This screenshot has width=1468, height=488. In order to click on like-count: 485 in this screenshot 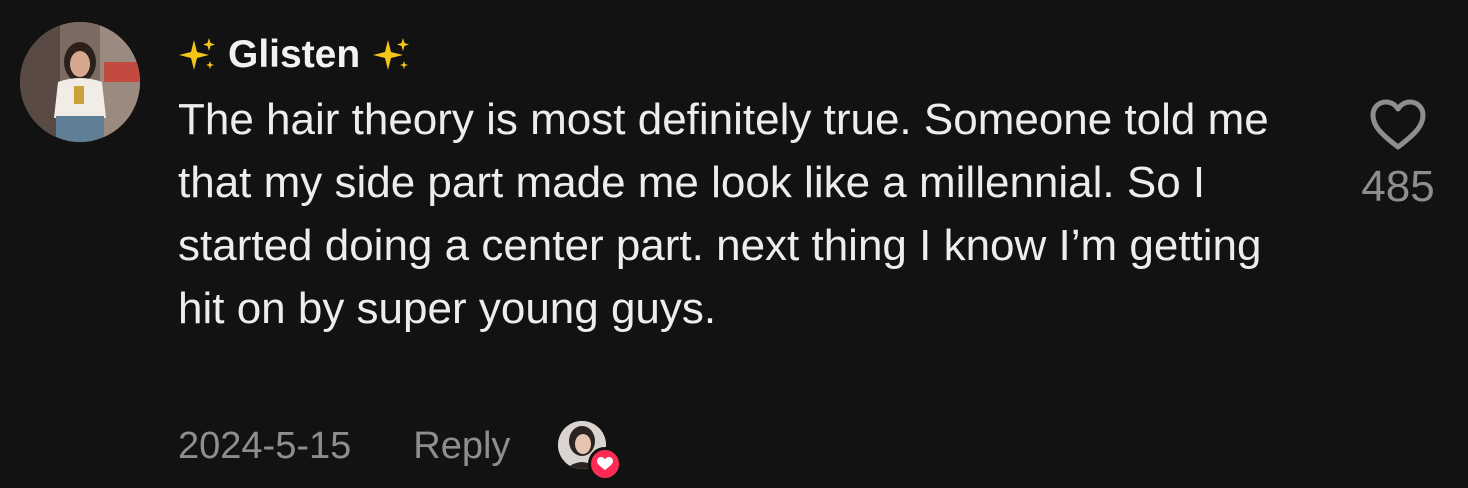, I will do `click(1398, 186)`.